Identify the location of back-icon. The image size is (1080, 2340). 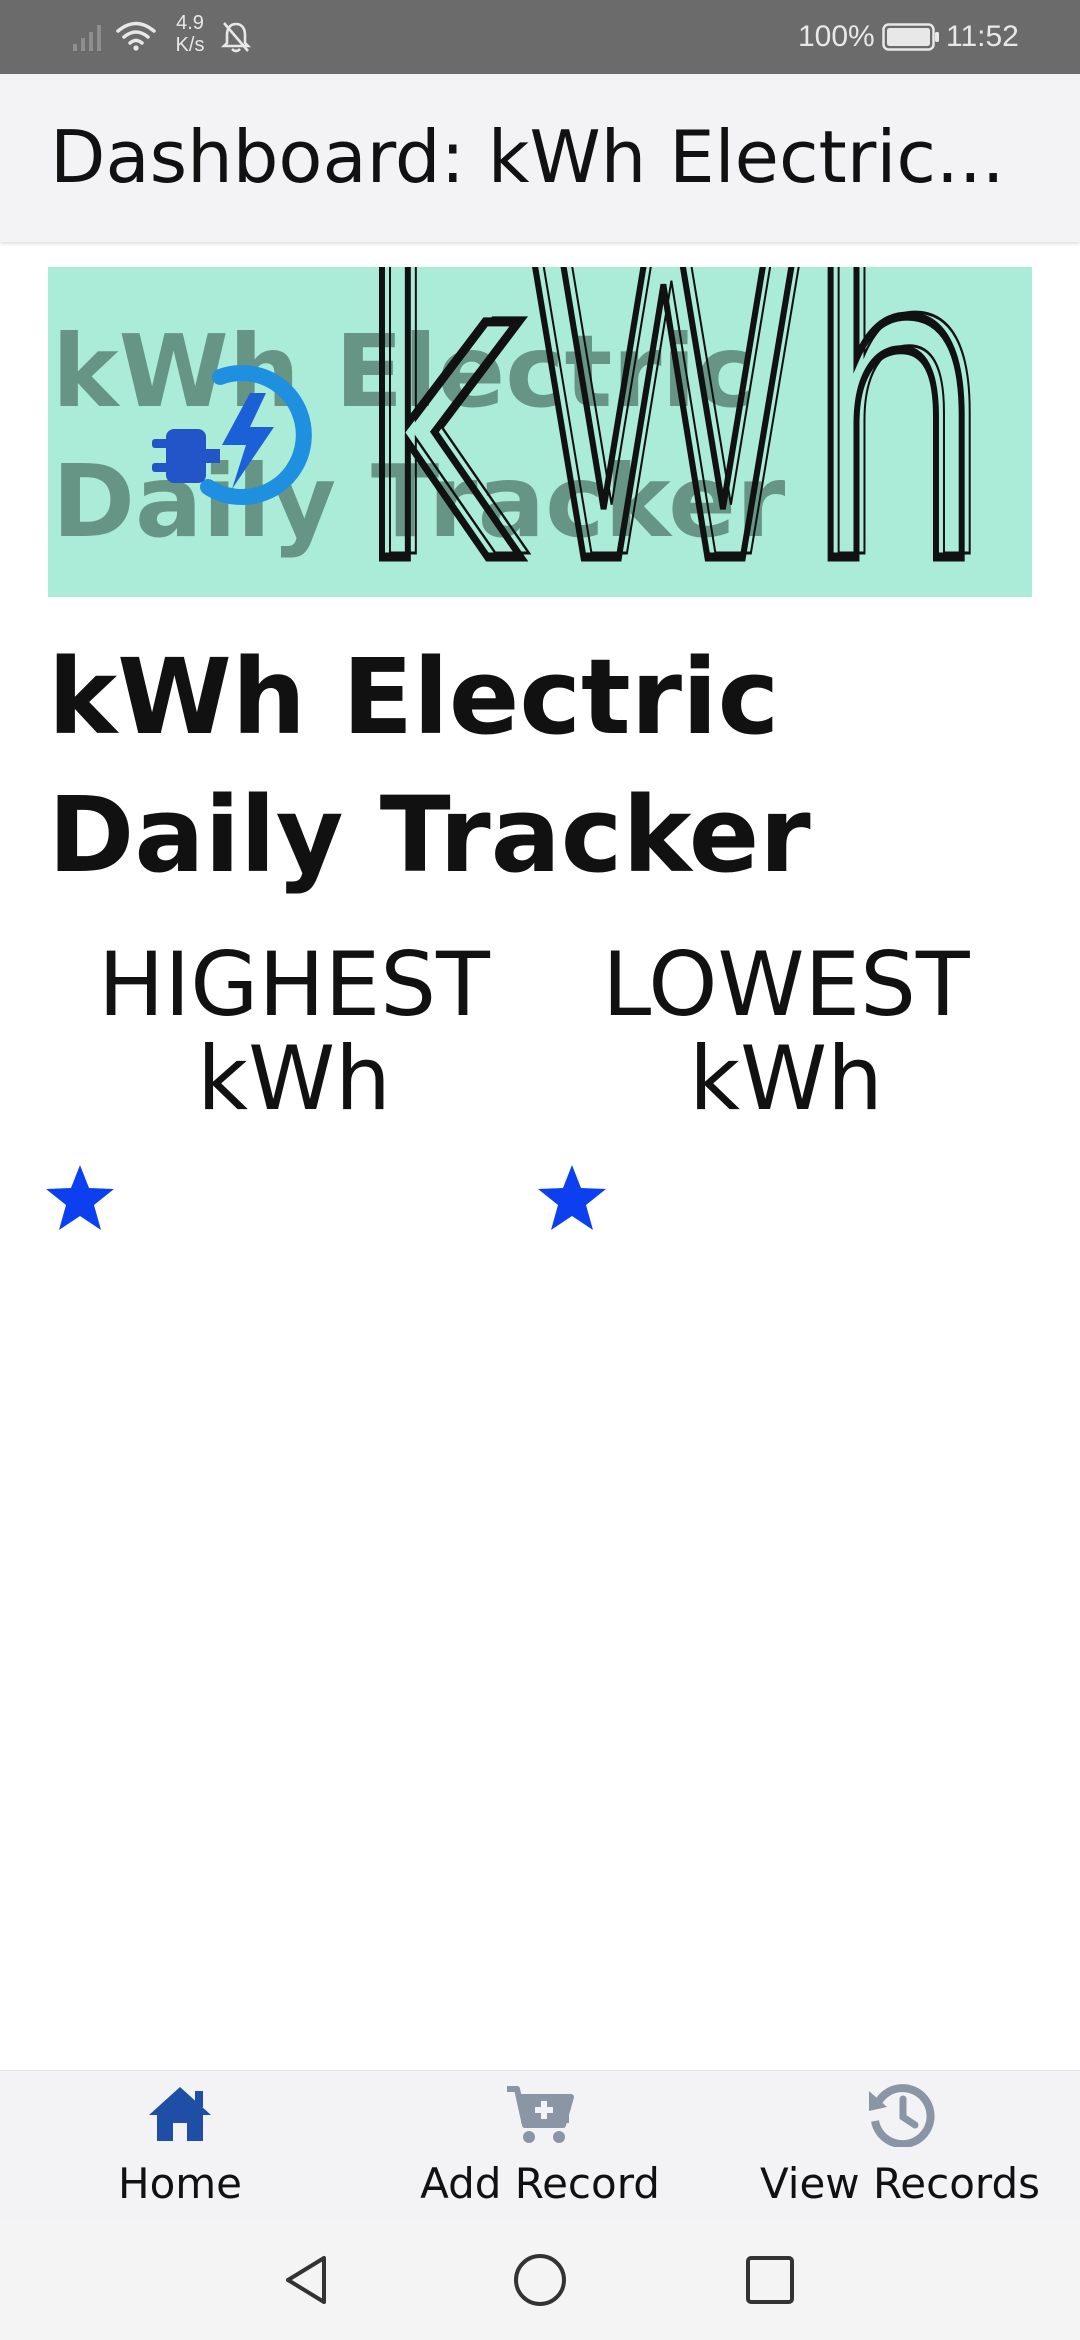
(308, 2280).